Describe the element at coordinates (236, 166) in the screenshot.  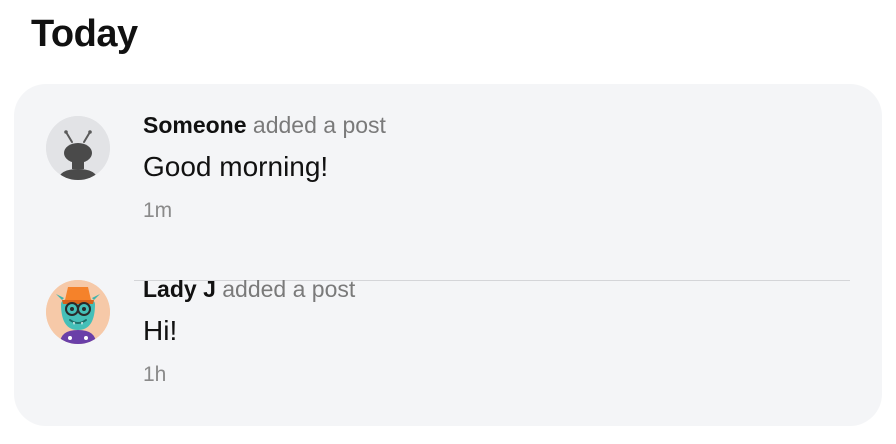
I see `post-message: Good morning!` at that location.